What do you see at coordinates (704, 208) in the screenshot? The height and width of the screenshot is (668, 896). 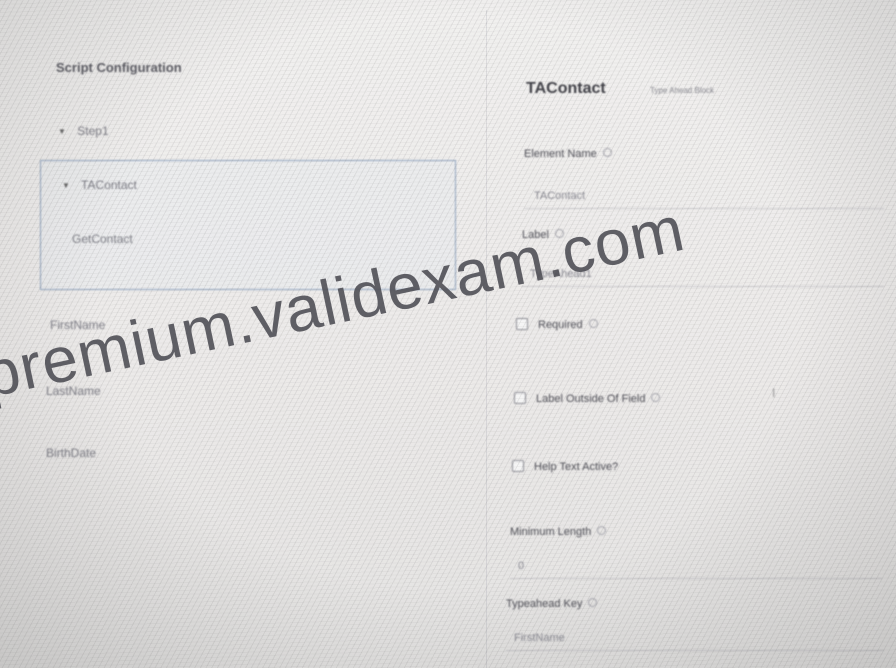 I see `element-name-underline` at bounding box center [704, 208].